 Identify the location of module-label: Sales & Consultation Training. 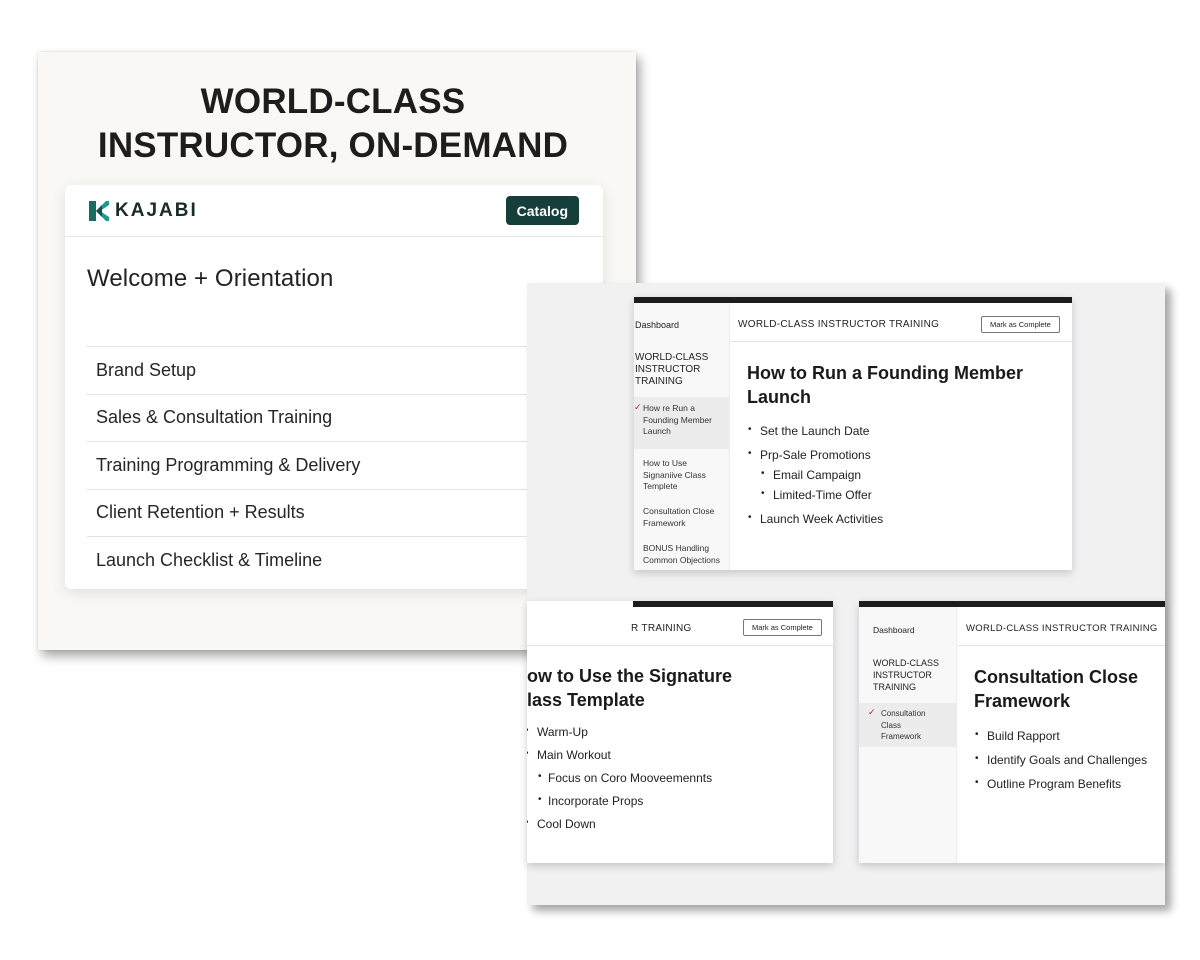
(214, 417).